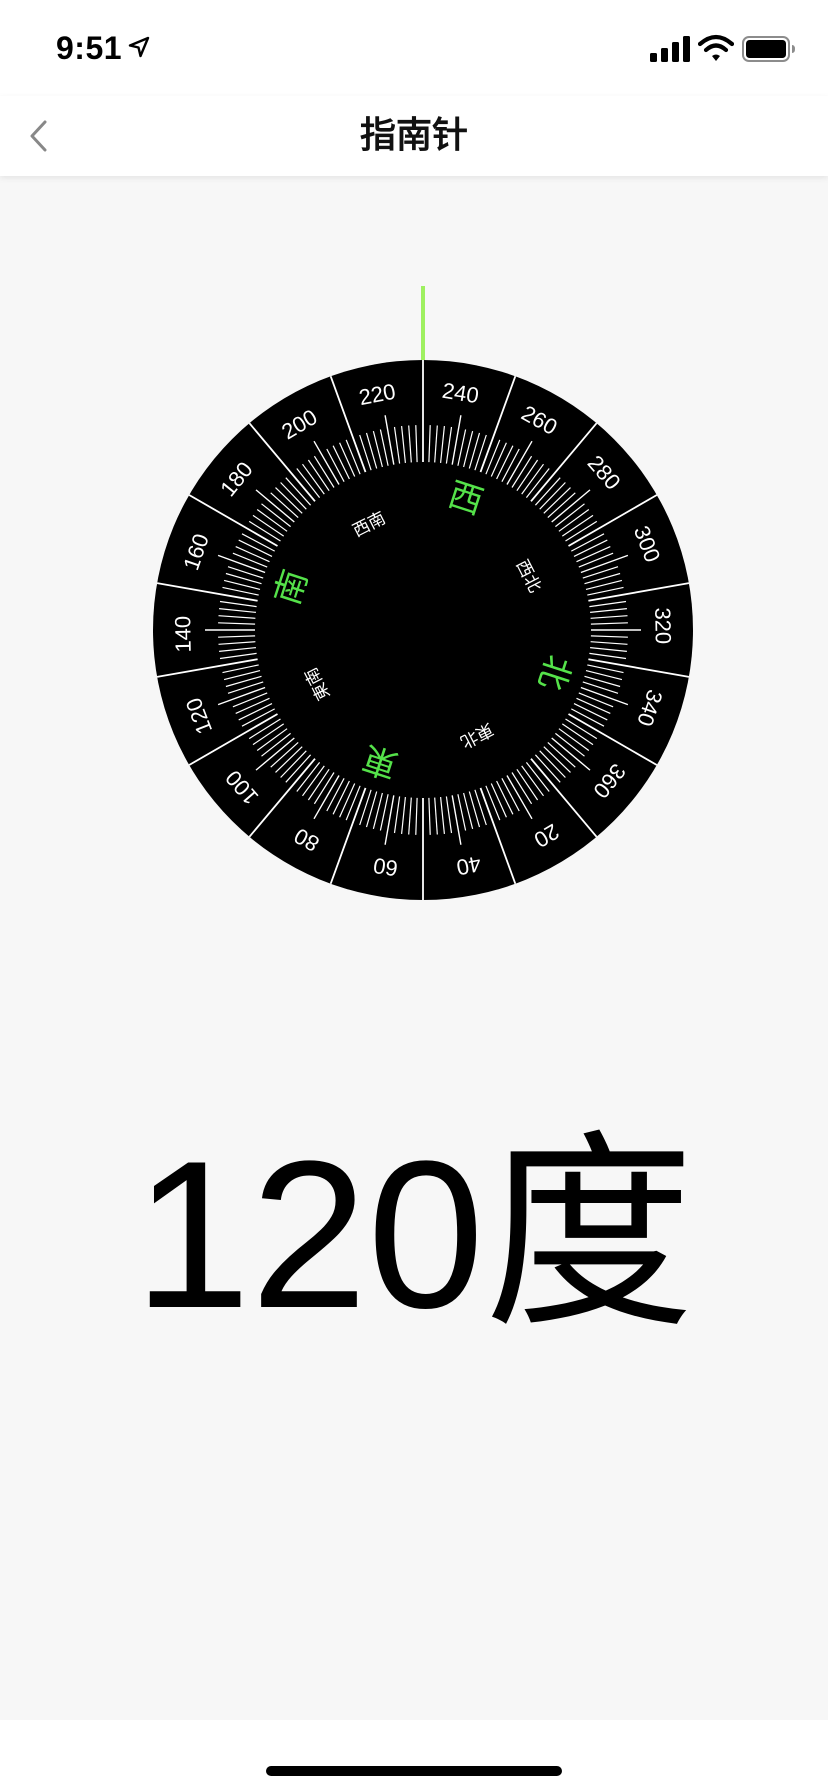 Image resolution: width=828 pixels, height=1792 pixels. What do you see at coordinates (309, 1234) in the screenshot?
I see `heading-value: 120` at bounding box center [309, 1234].